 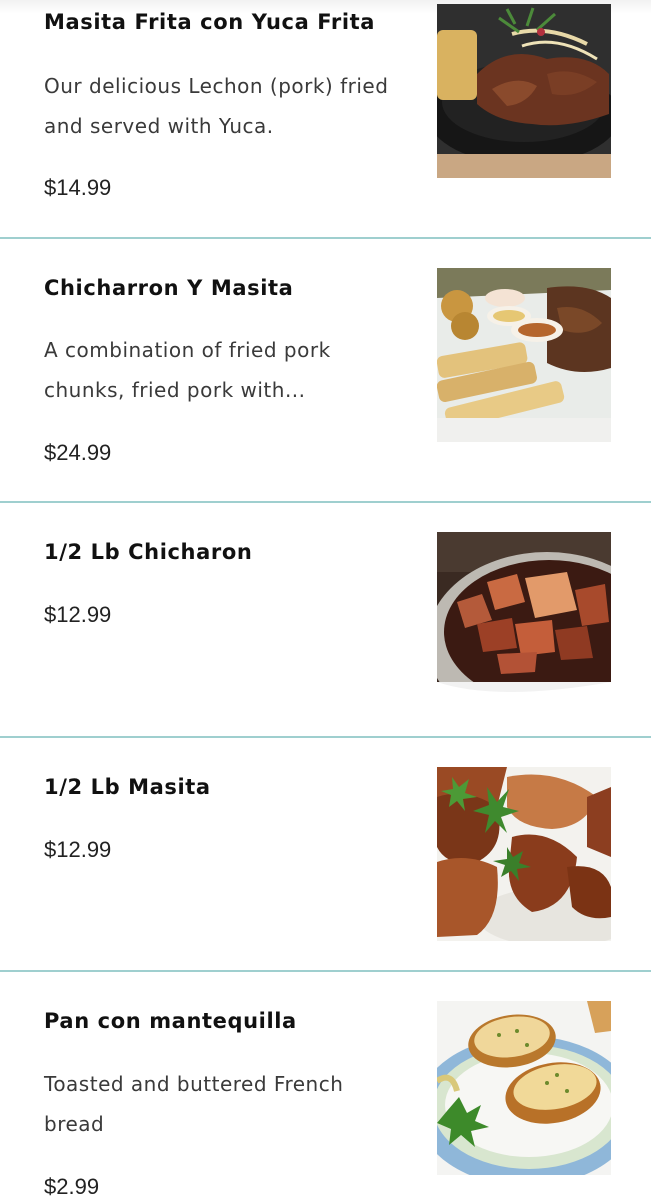 I want to click on item-name: Masita Frita con Yuca Frita, so click(x=210, y=22).